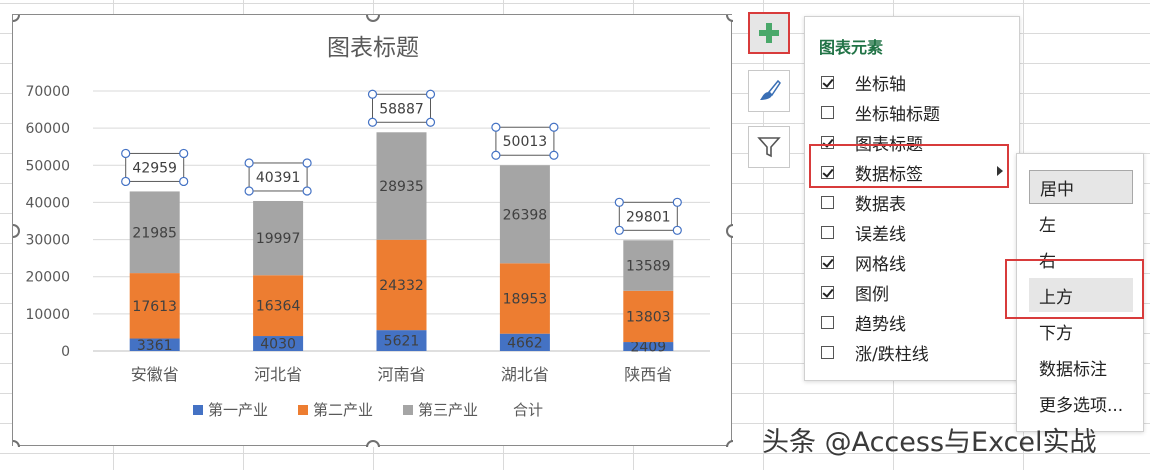  I want to click on chart-styles-button, so click(769, 91).